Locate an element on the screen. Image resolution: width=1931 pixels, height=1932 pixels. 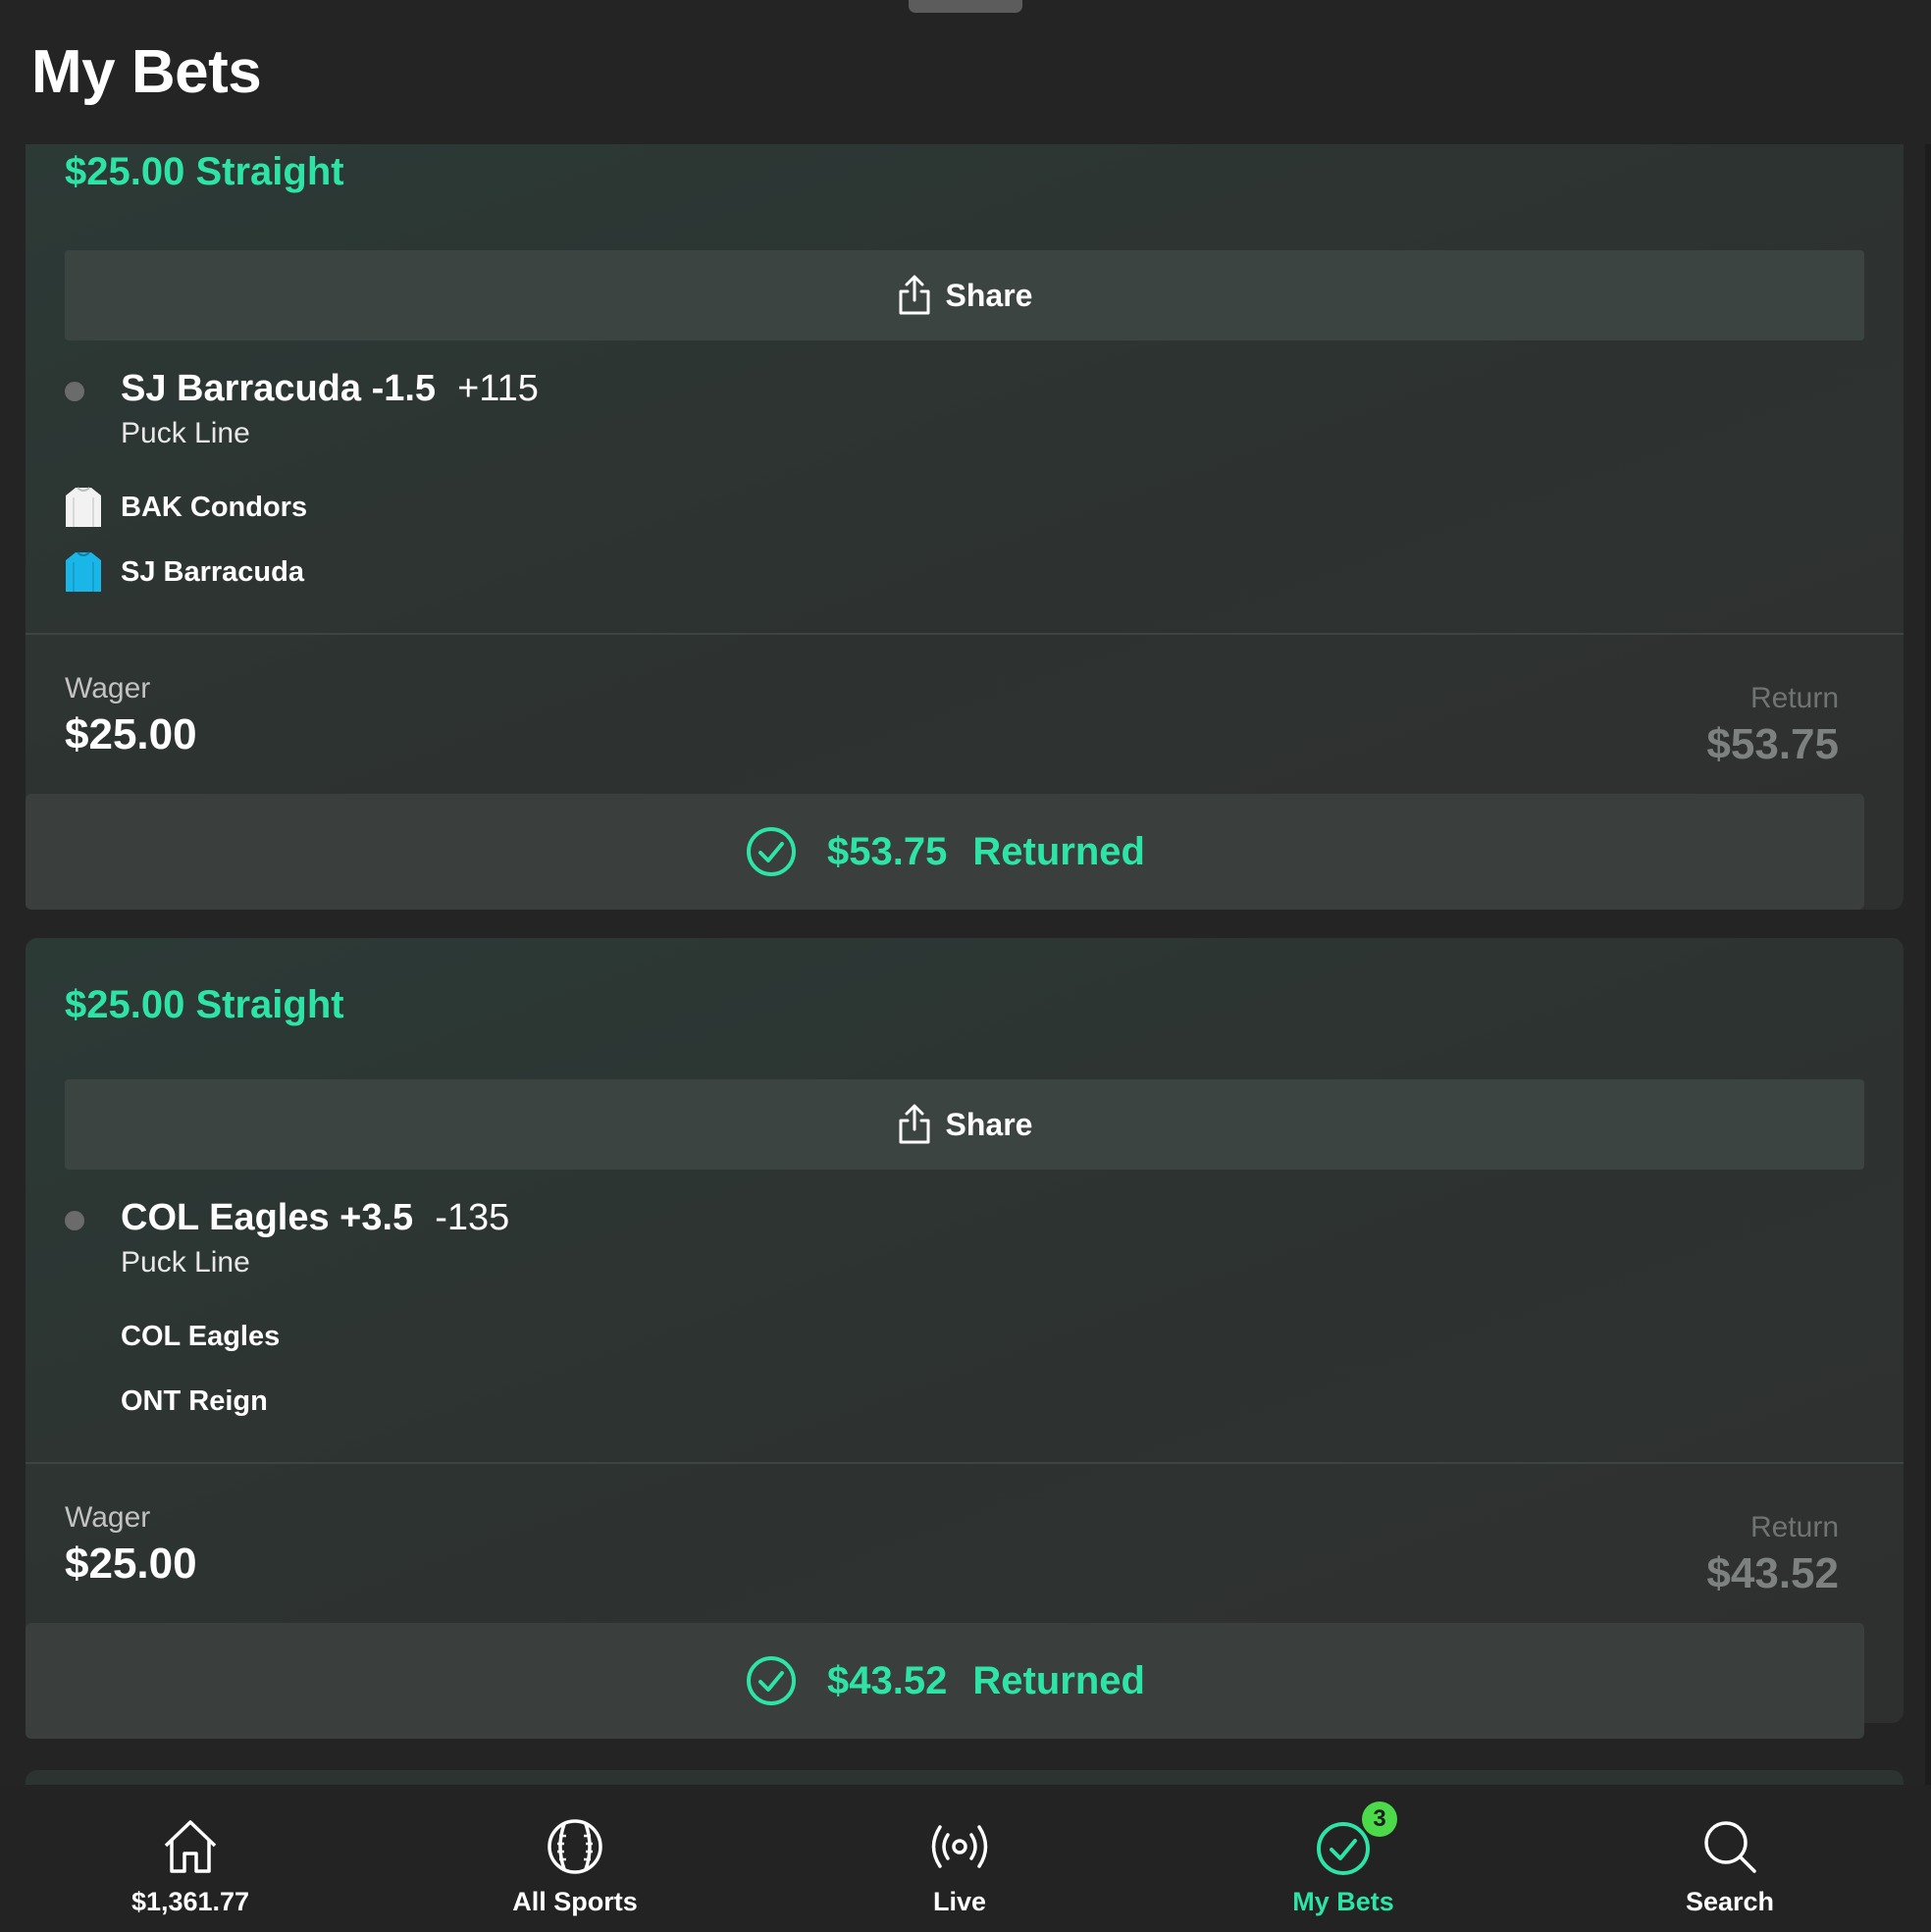
team-row: BAK Condors is located at coordinates (186, 508).